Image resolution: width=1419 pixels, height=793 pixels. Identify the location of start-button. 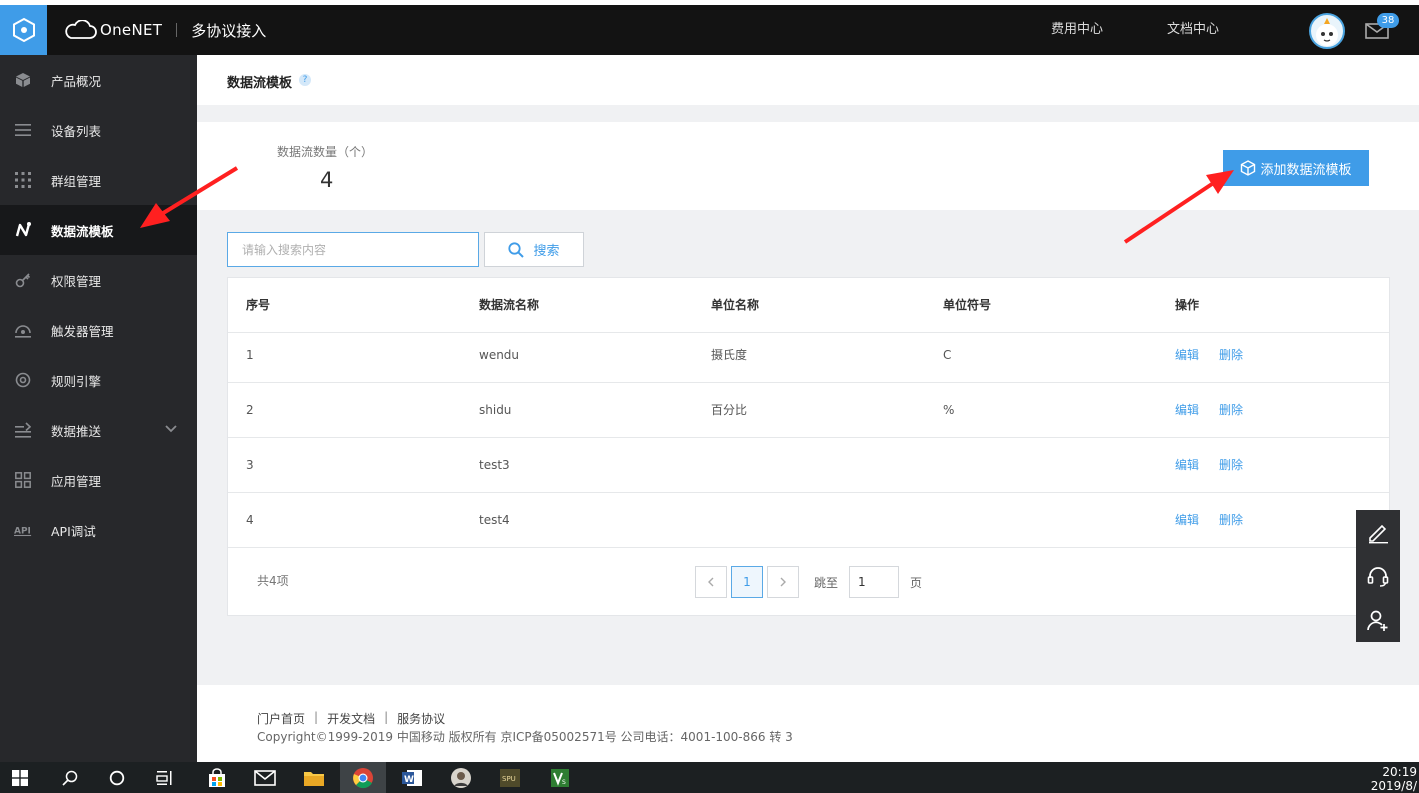
(20, 777).